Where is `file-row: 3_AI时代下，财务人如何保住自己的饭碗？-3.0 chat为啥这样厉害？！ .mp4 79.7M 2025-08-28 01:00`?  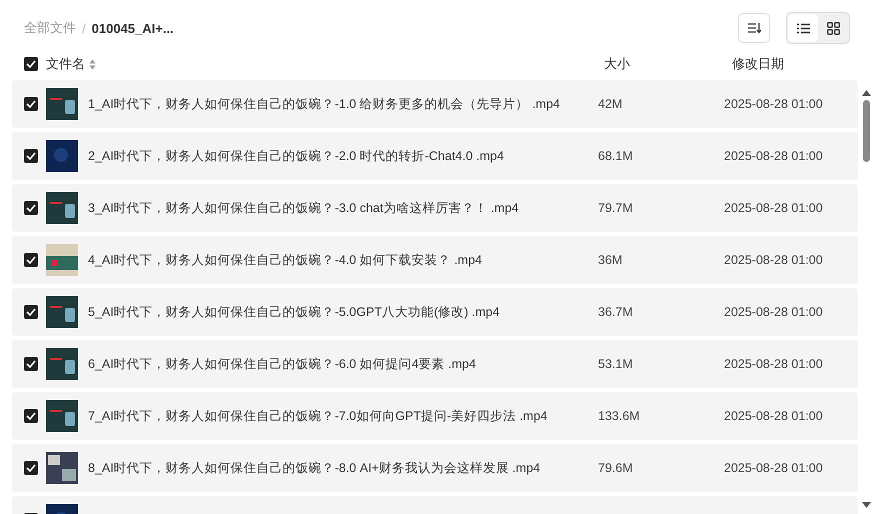 file-row: 3_AI时代下，财务人如何保住自己的饭碗？-3.0 chat为啥这样厉害？！ .mp4 79.7M 2025-08-28 01:00 is located at coordinates (435, 208).